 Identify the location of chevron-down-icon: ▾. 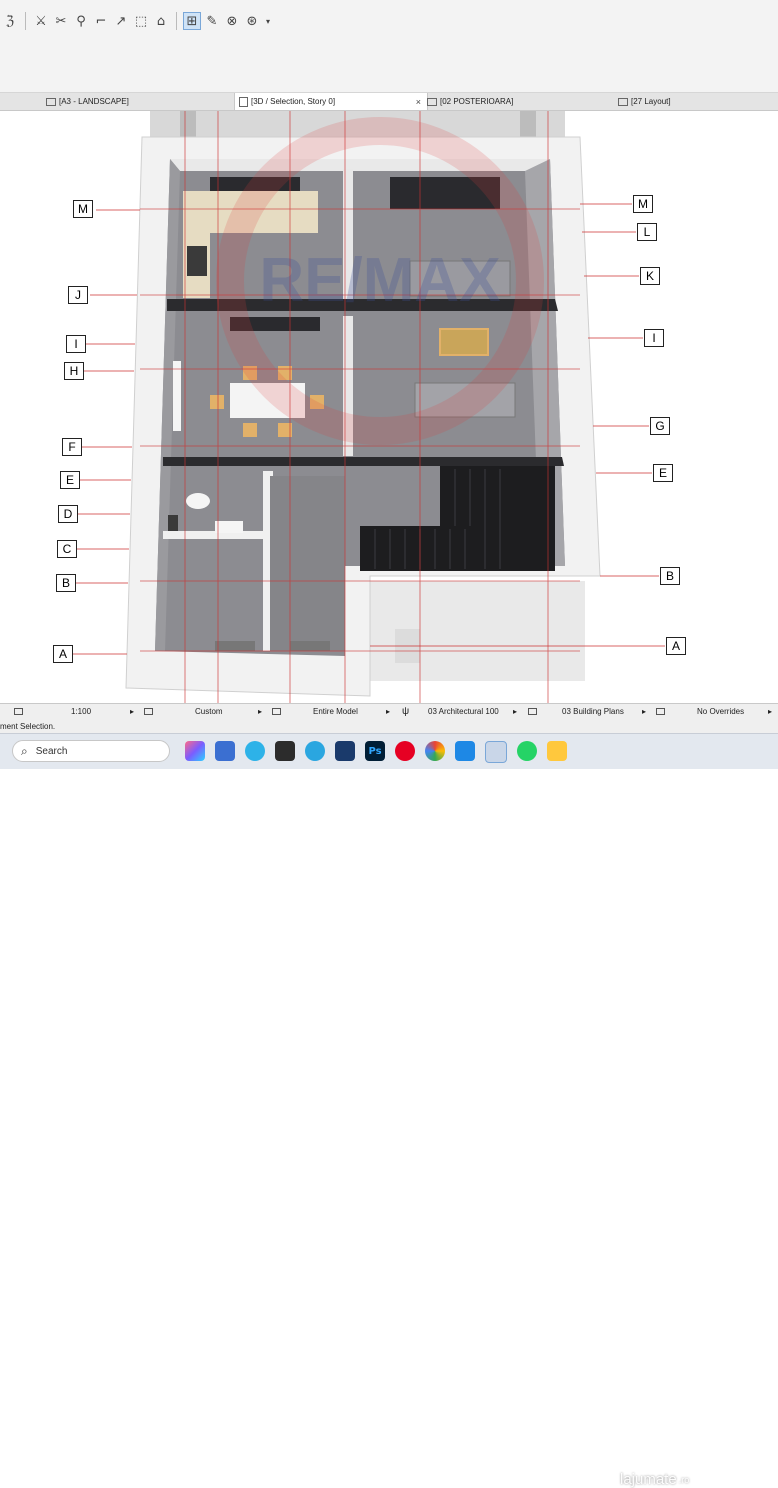
(268, 21).